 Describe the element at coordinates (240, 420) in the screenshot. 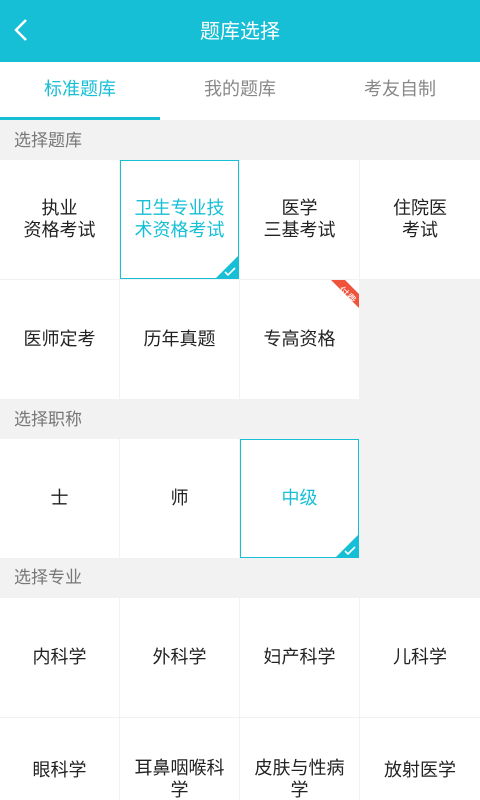

I see `section-label-title-level: 选择职称` at that location.